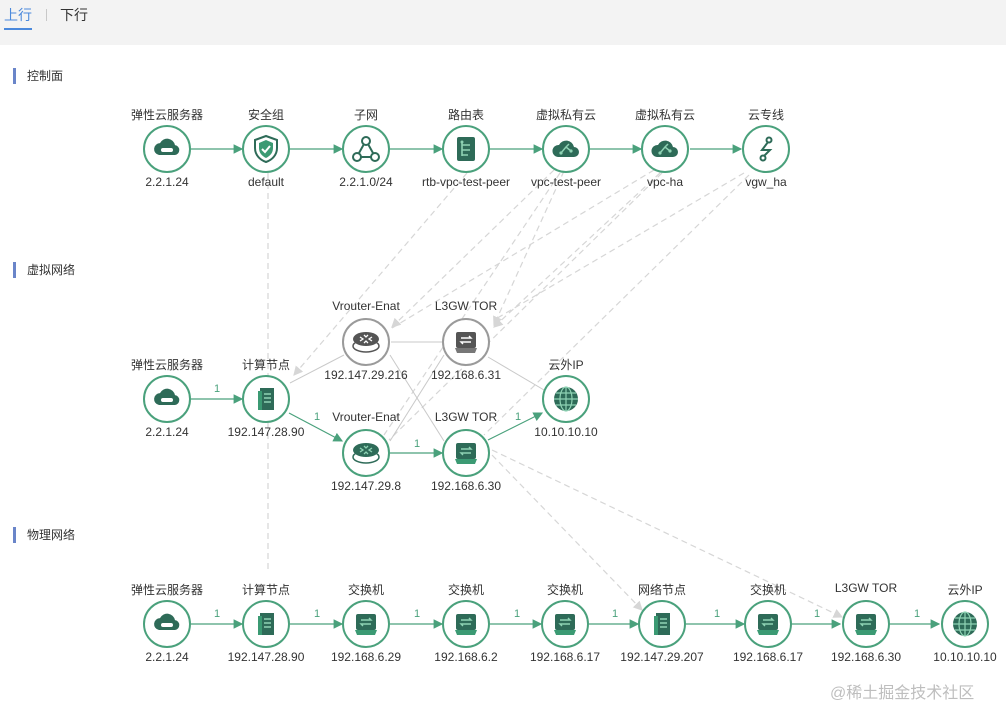 The image size is (1006, 703). What do you see at coordinates (466, 182) in the screenshot?
I see `node-sub: rtb-vpc-test-peer` at bounding box center [466, 182].